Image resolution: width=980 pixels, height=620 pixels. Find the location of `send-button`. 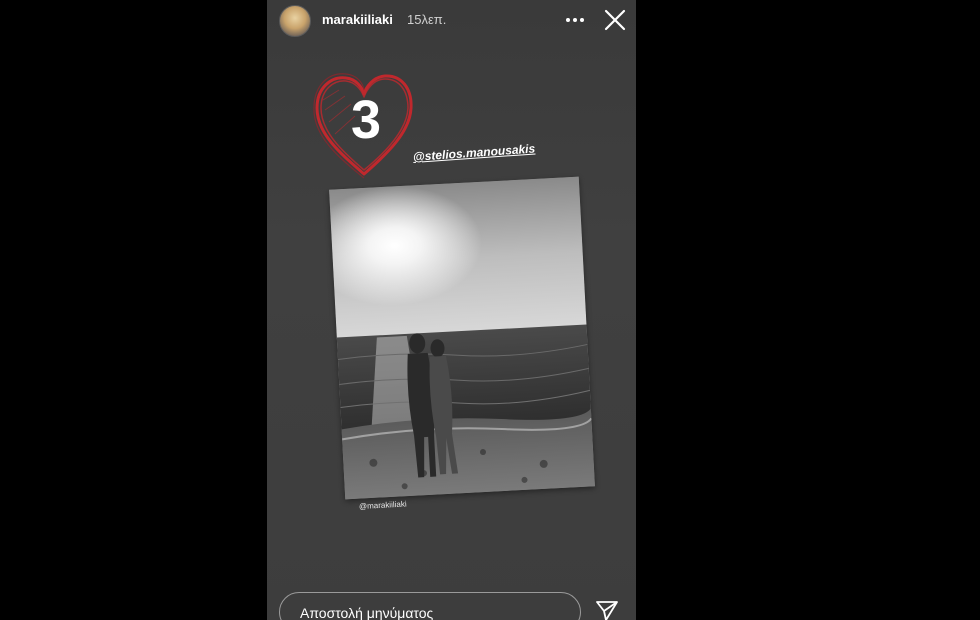

send-button is located at coordinates (607, 610).